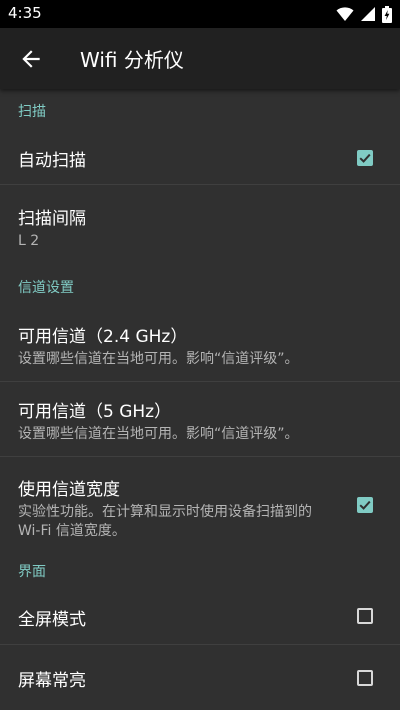 The height and width of the screenshot is (710, 400). Describe the element at coordinates (200, 58) in the screenshot. I see `app-bar: Wifi 分析仪` at that location.